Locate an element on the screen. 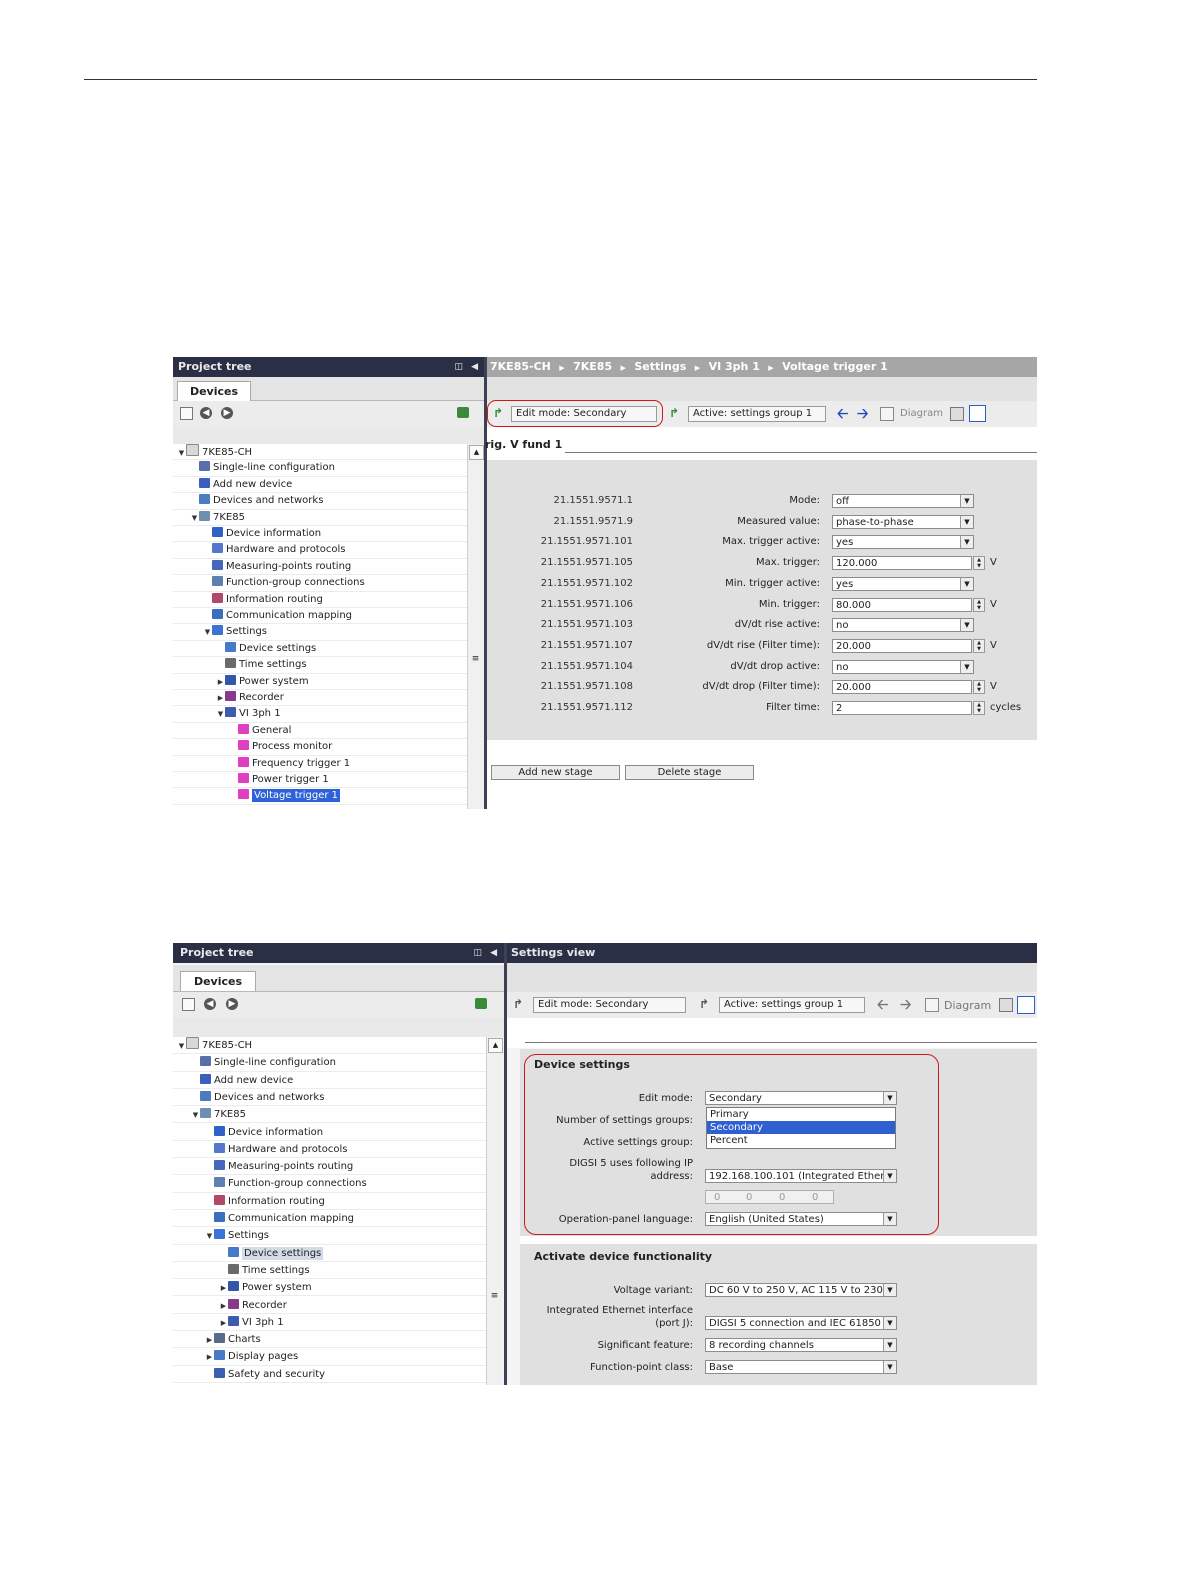  tree-item-recorder: ▶ Recorder is located at coordinates (320, 698).